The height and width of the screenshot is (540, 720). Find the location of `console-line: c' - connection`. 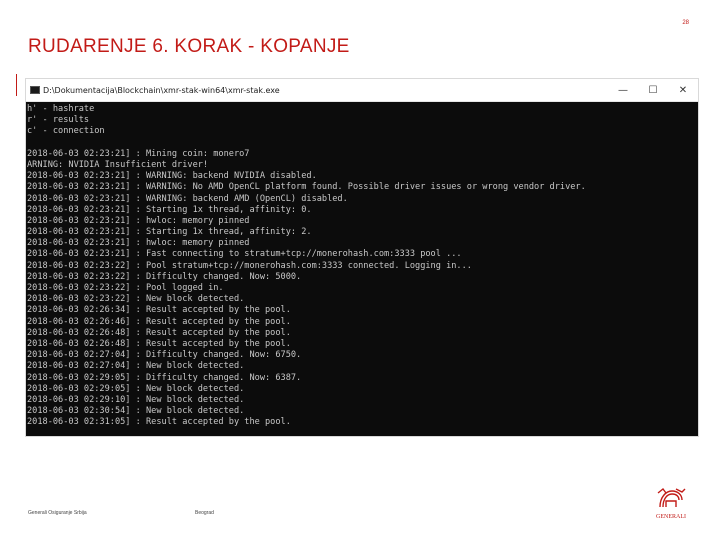

console-line: c' - connection is located at coordinates (66, 131).